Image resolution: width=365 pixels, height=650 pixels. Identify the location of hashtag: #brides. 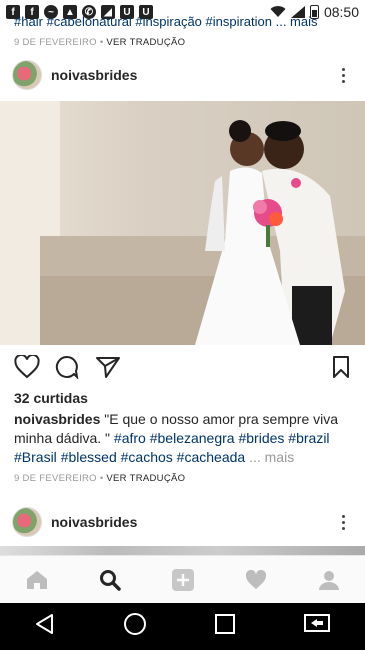
(261, 438).